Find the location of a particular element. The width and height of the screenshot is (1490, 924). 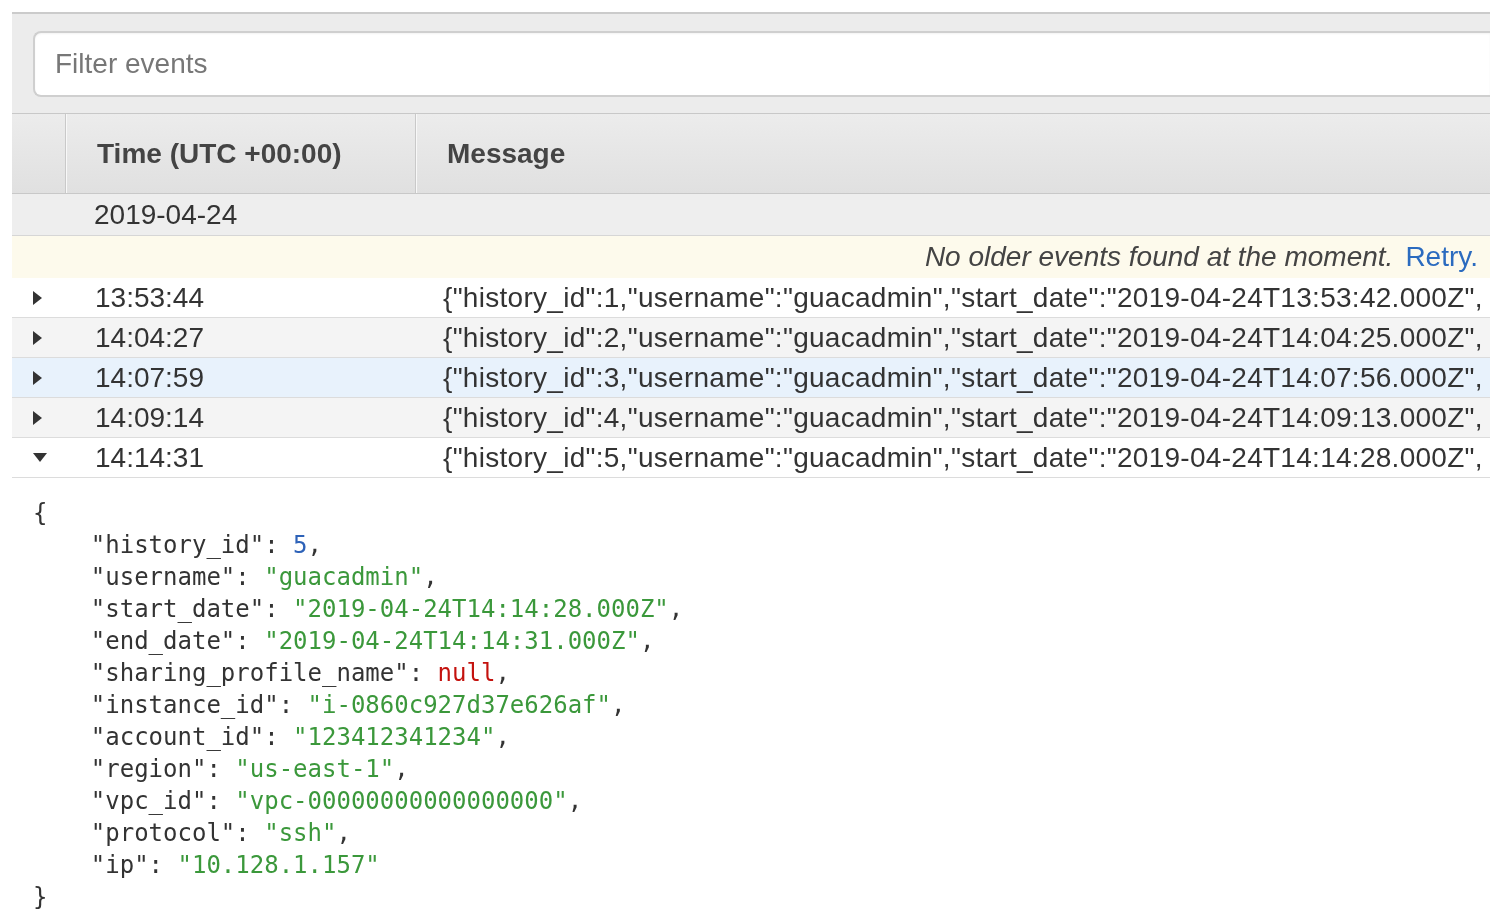

json-brace: { is located at coordinates (40, 513).